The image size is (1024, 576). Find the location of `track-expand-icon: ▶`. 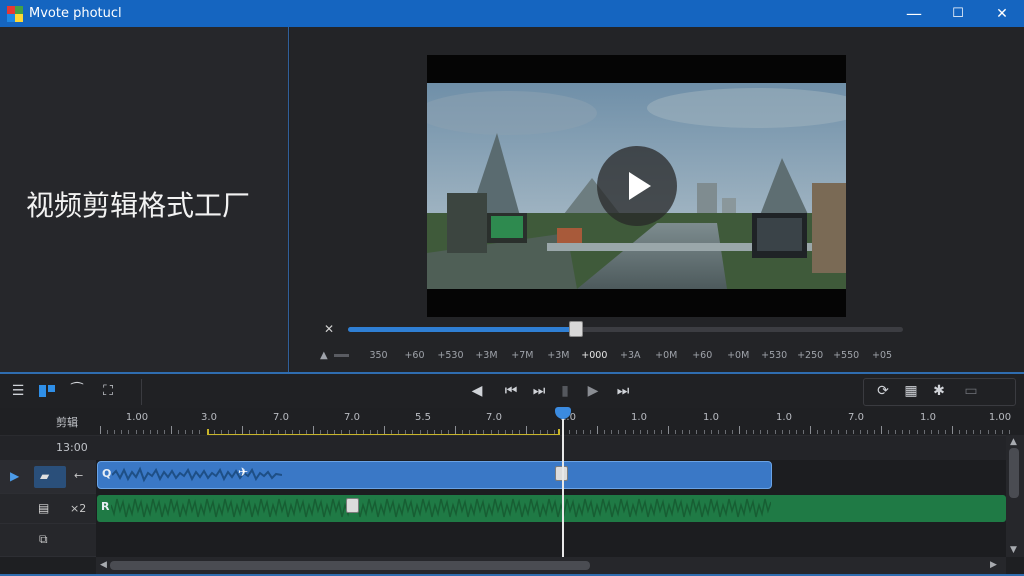

track-expand-icon: ▶ is located at coordinates (14, 476).